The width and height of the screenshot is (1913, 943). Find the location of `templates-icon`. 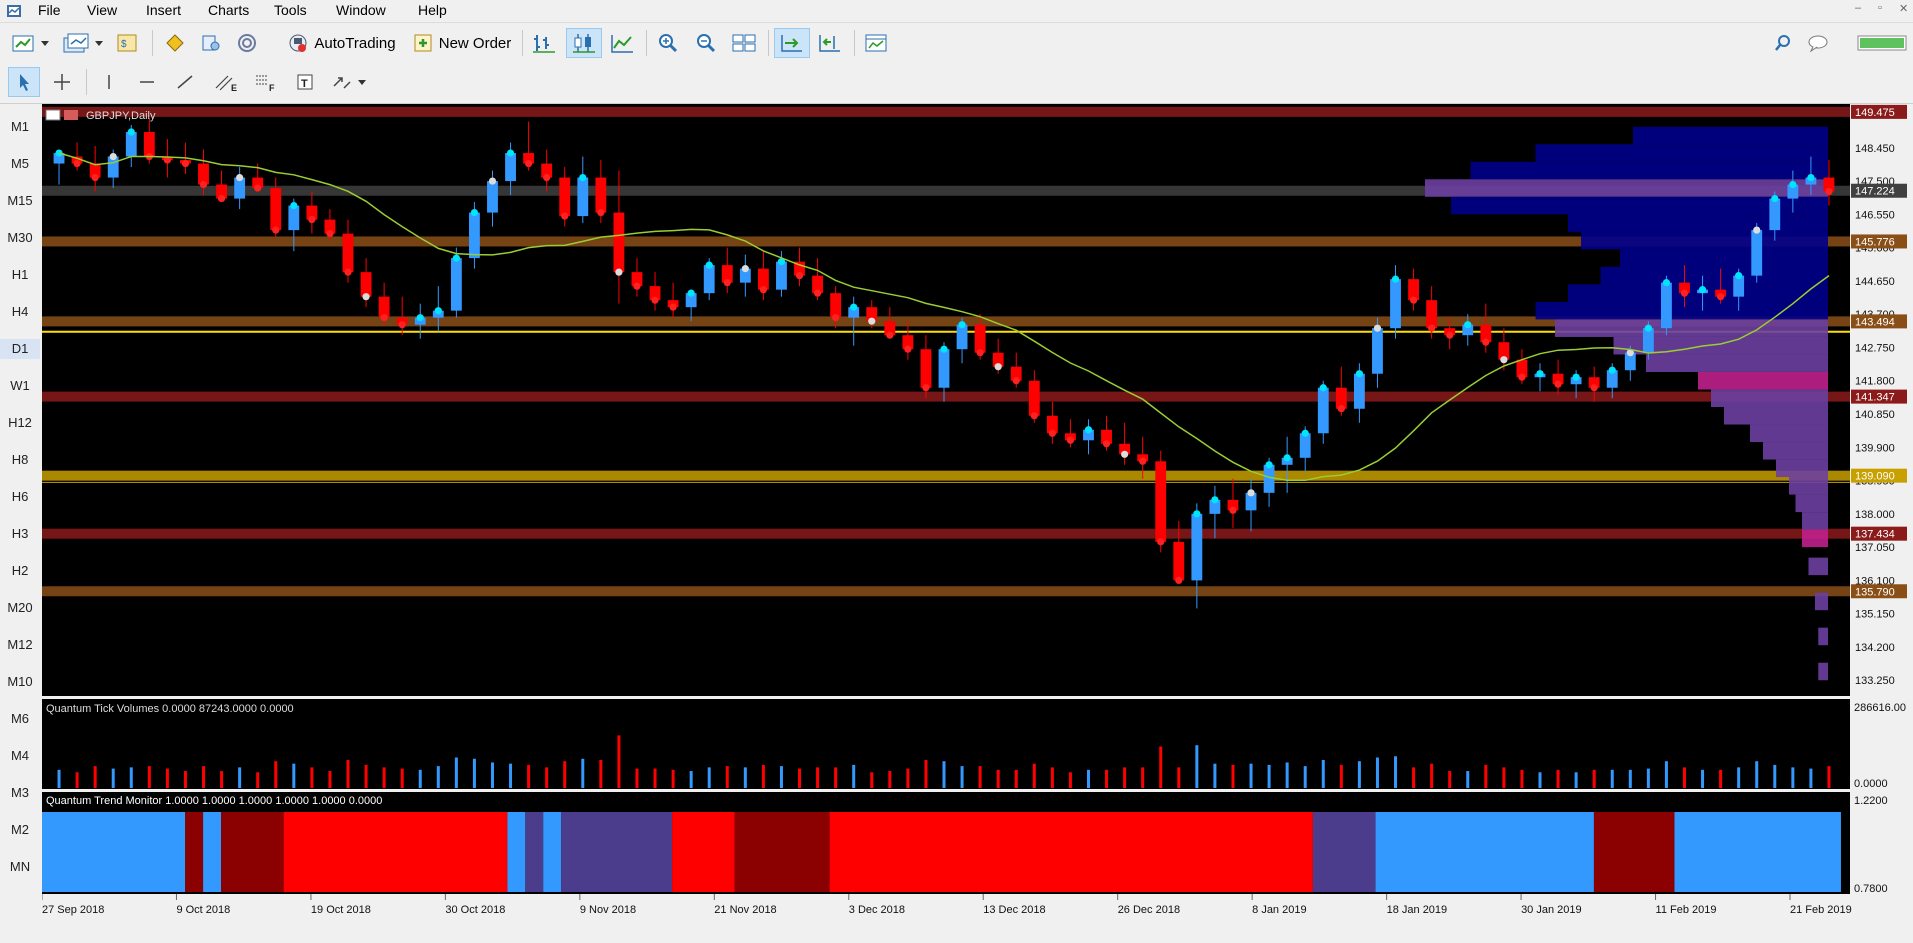

templates-icon is located at coordinates (876, 43).